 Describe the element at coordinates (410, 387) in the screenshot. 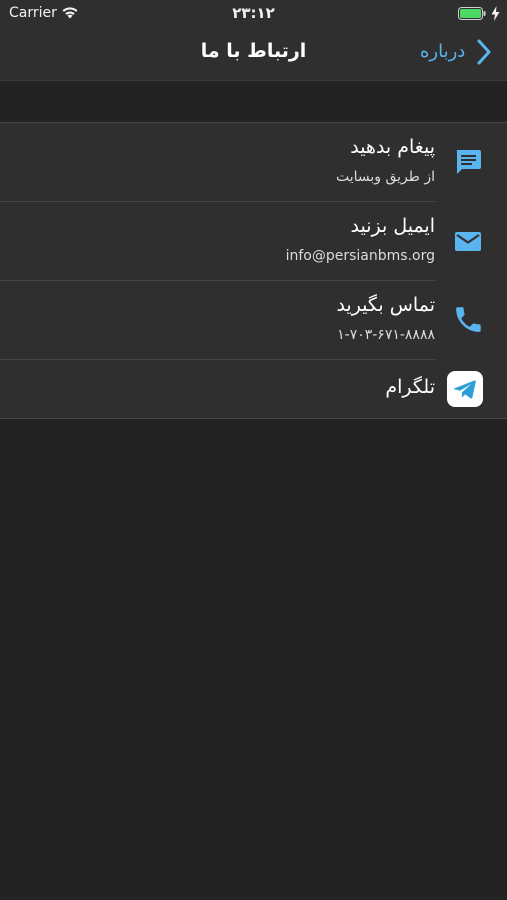

I see `contact-title: تلگرام` at that location.